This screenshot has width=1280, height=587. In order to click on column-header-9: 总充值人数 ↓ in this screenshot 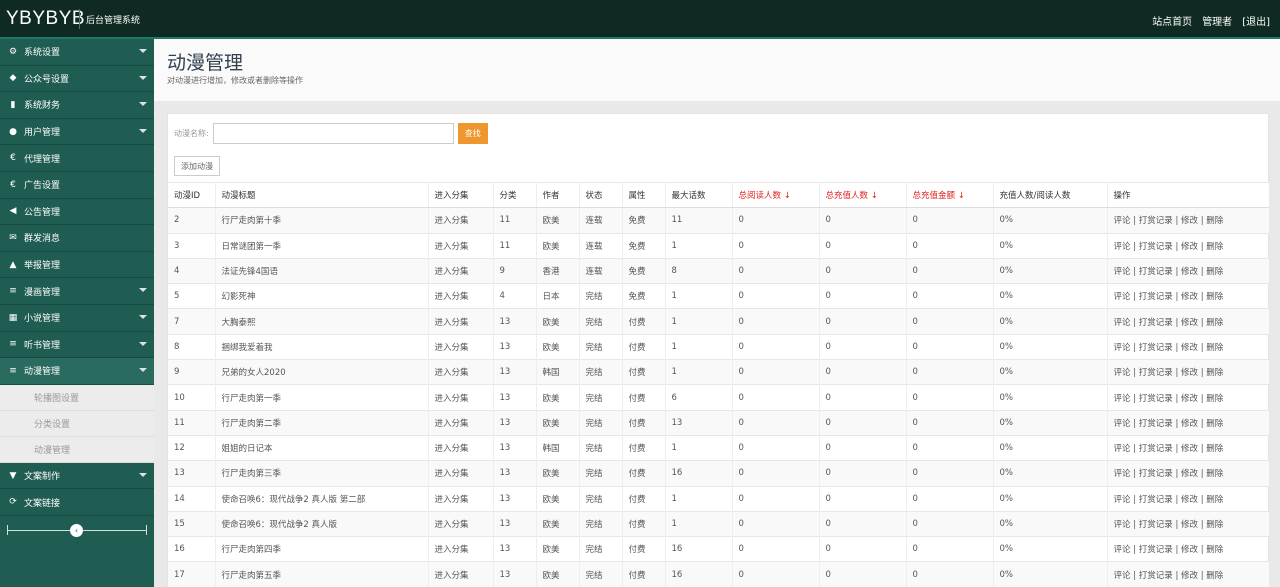, I will do `click(863, 195)`.